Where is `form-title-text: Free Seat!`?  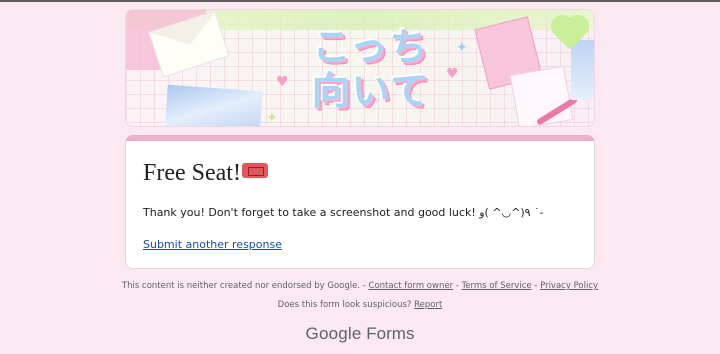
form-title-text: Free Seat! is located at coordinates (192, 173).